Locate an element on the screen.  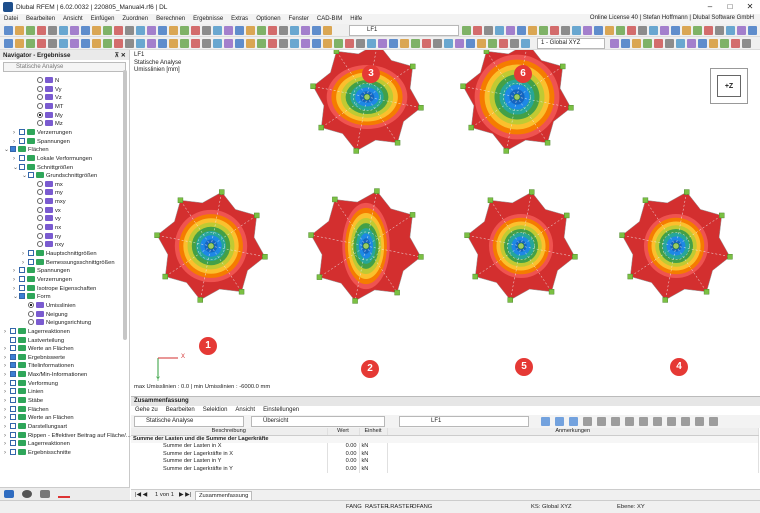
tab-data-icon is located at coordinates (9, 494).